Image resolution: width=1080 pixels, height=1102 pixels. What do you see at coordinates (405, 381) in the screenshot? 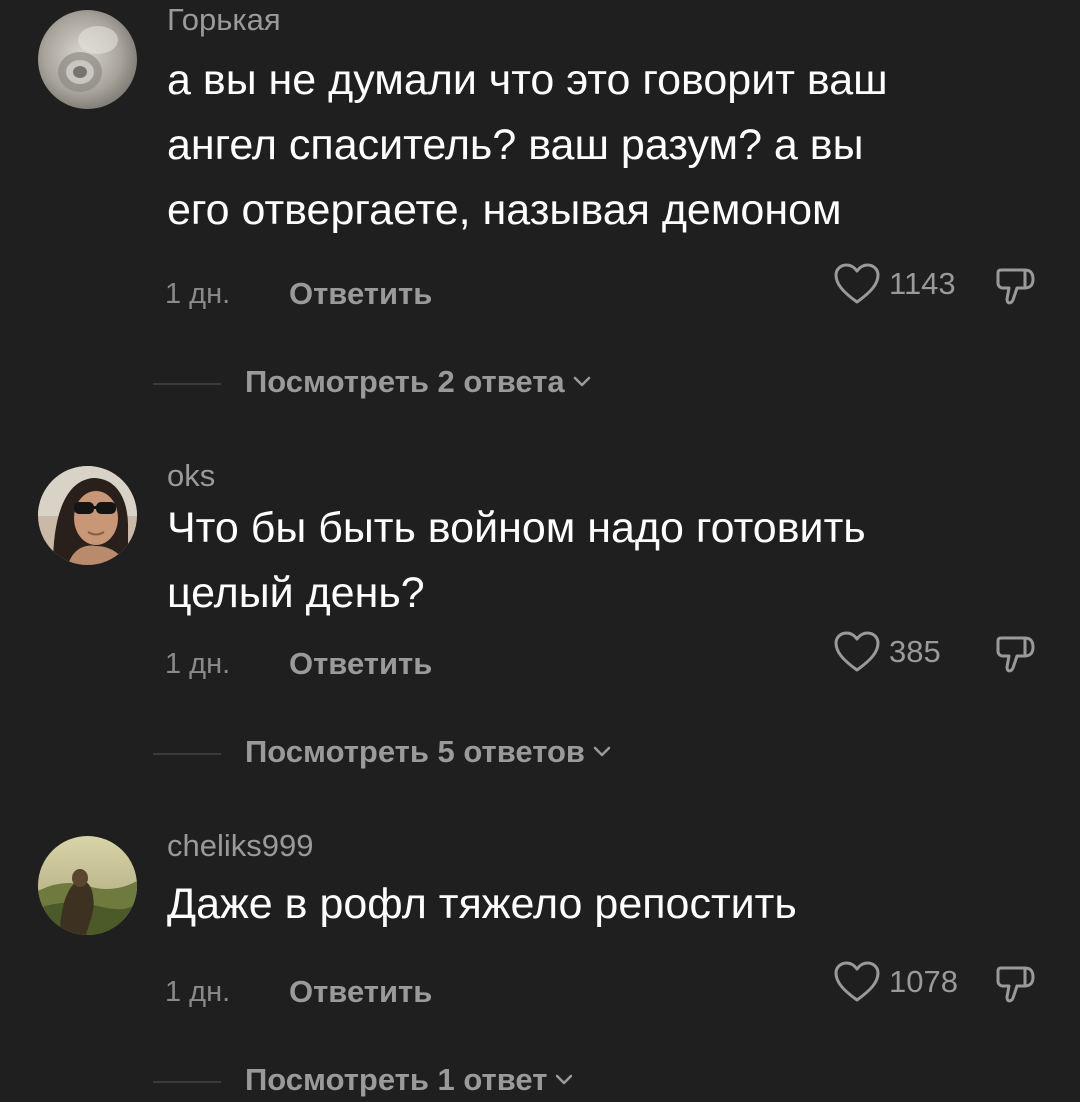
I see `view-replies-label: Посмотреть 2 ответа` at bounding box center [405, 381].